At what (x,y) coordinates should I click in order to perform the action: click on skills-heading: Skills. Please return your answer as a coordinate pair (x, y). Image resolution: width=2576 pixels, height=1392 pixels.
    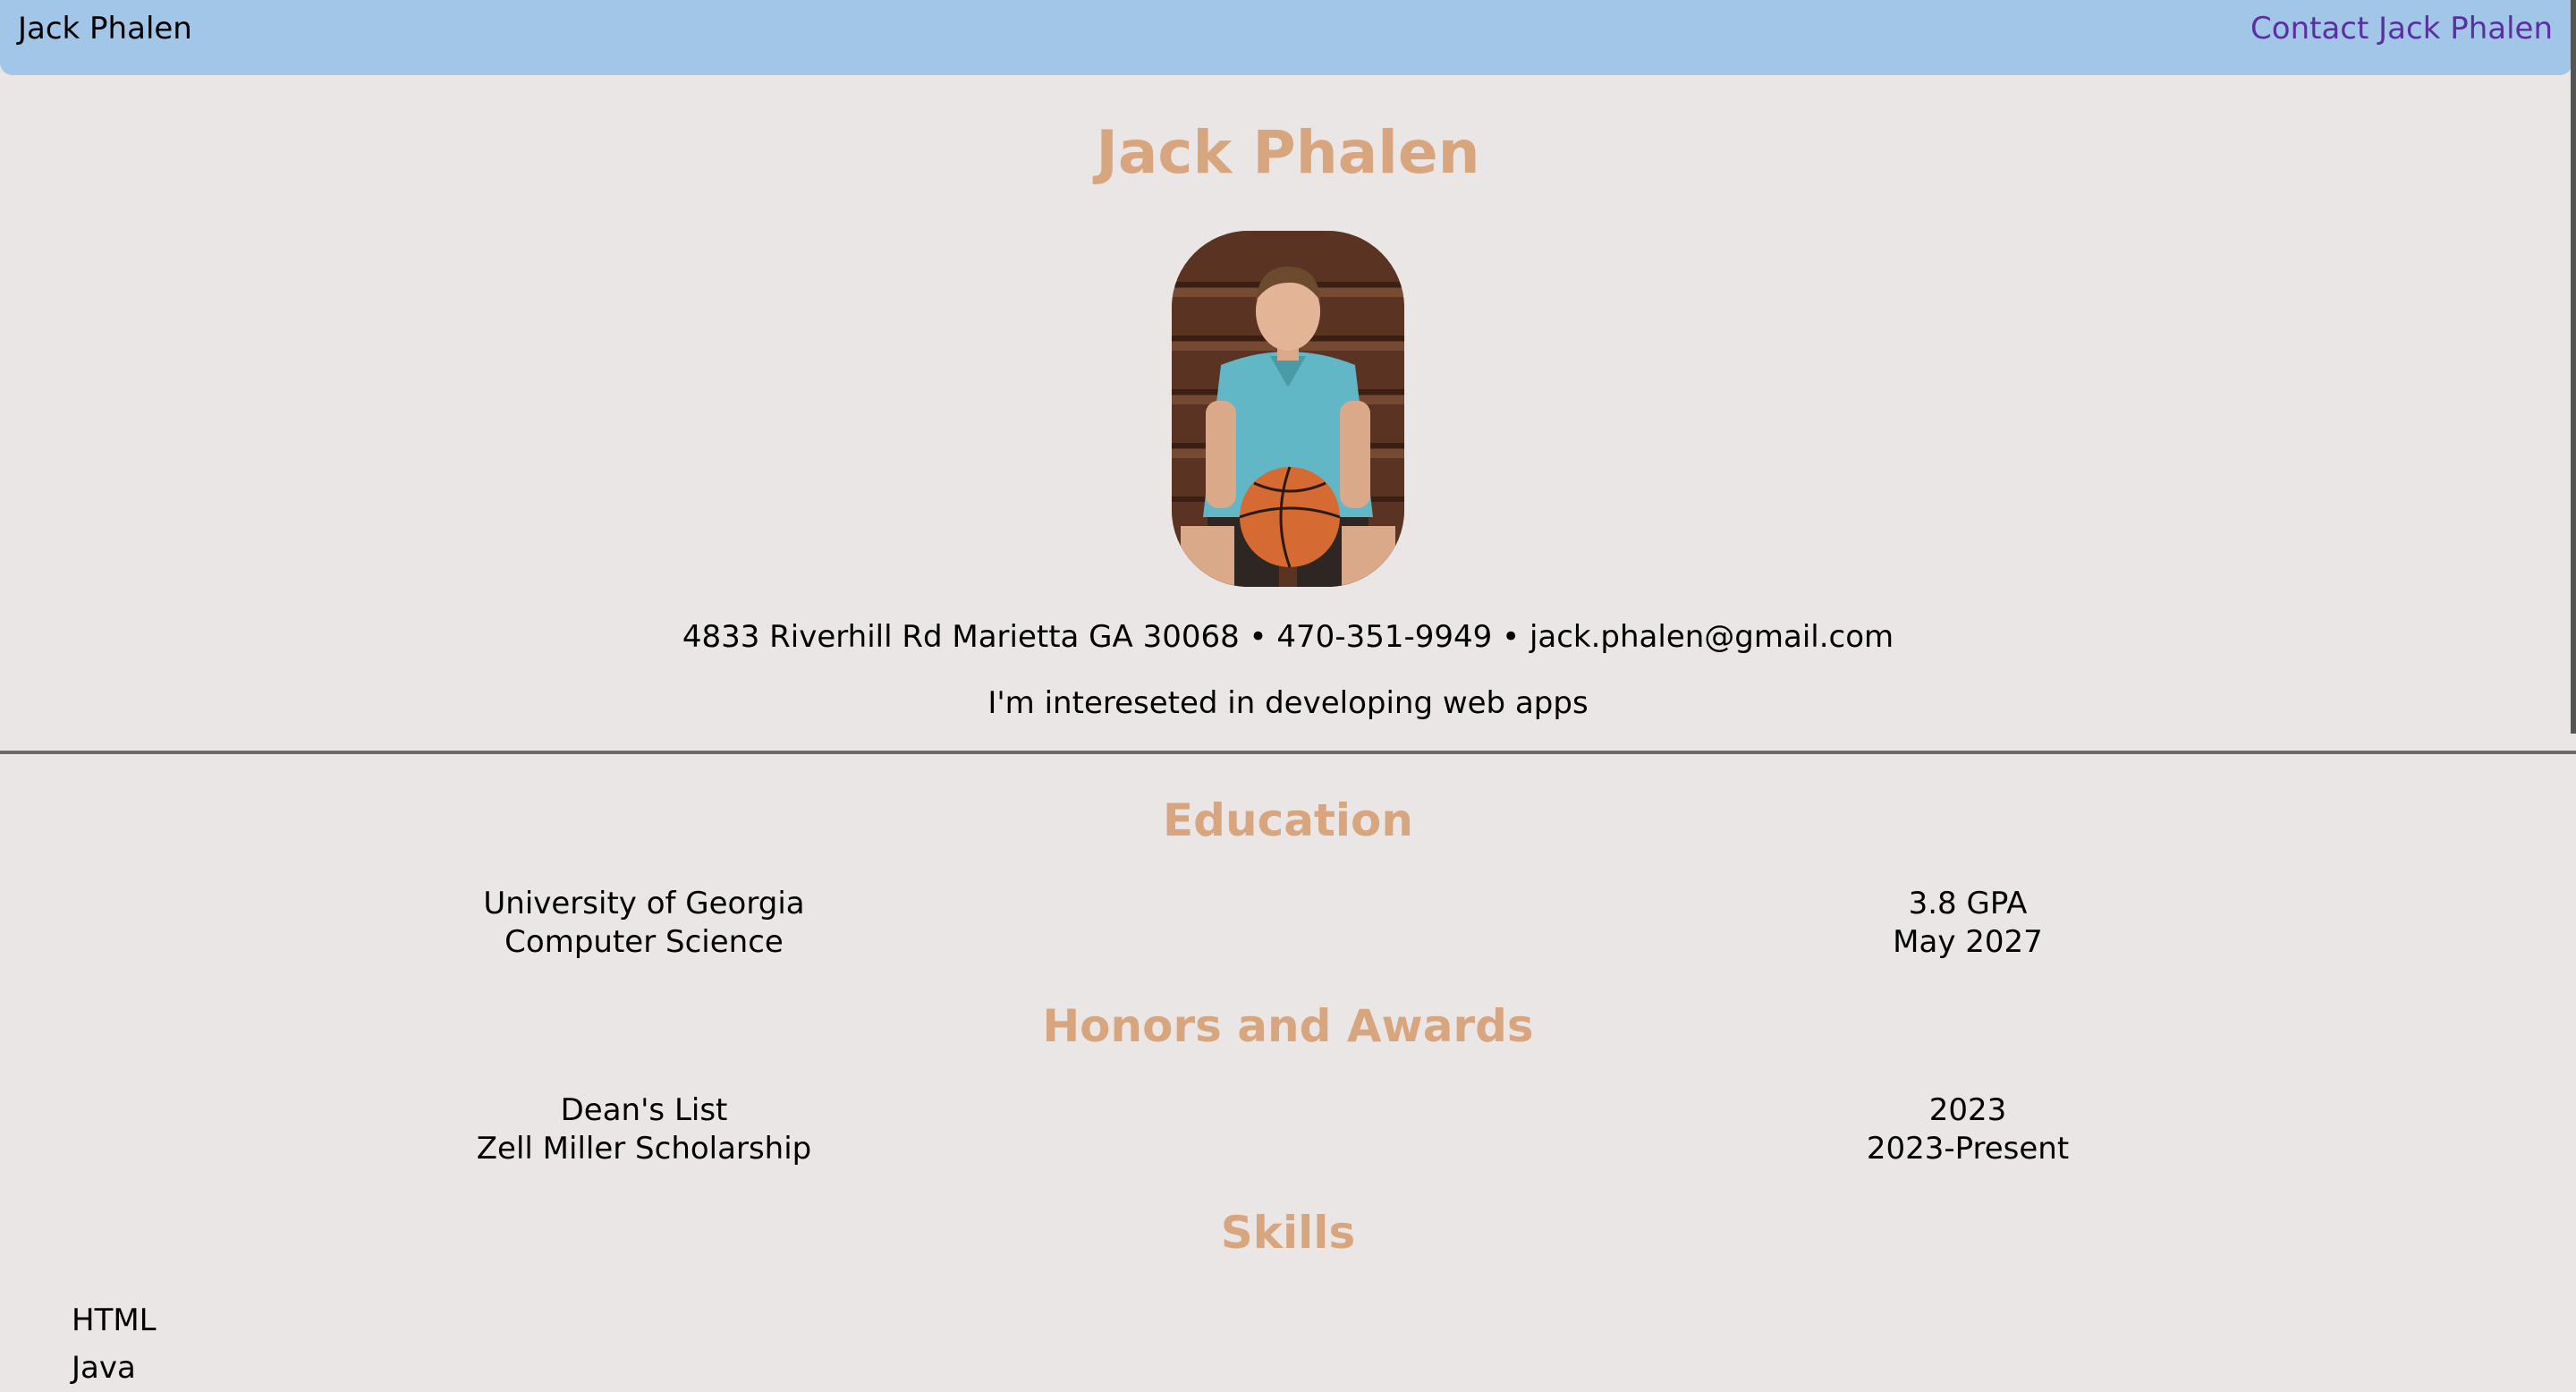
    Looking at the image, I should click on (1288, 1233).